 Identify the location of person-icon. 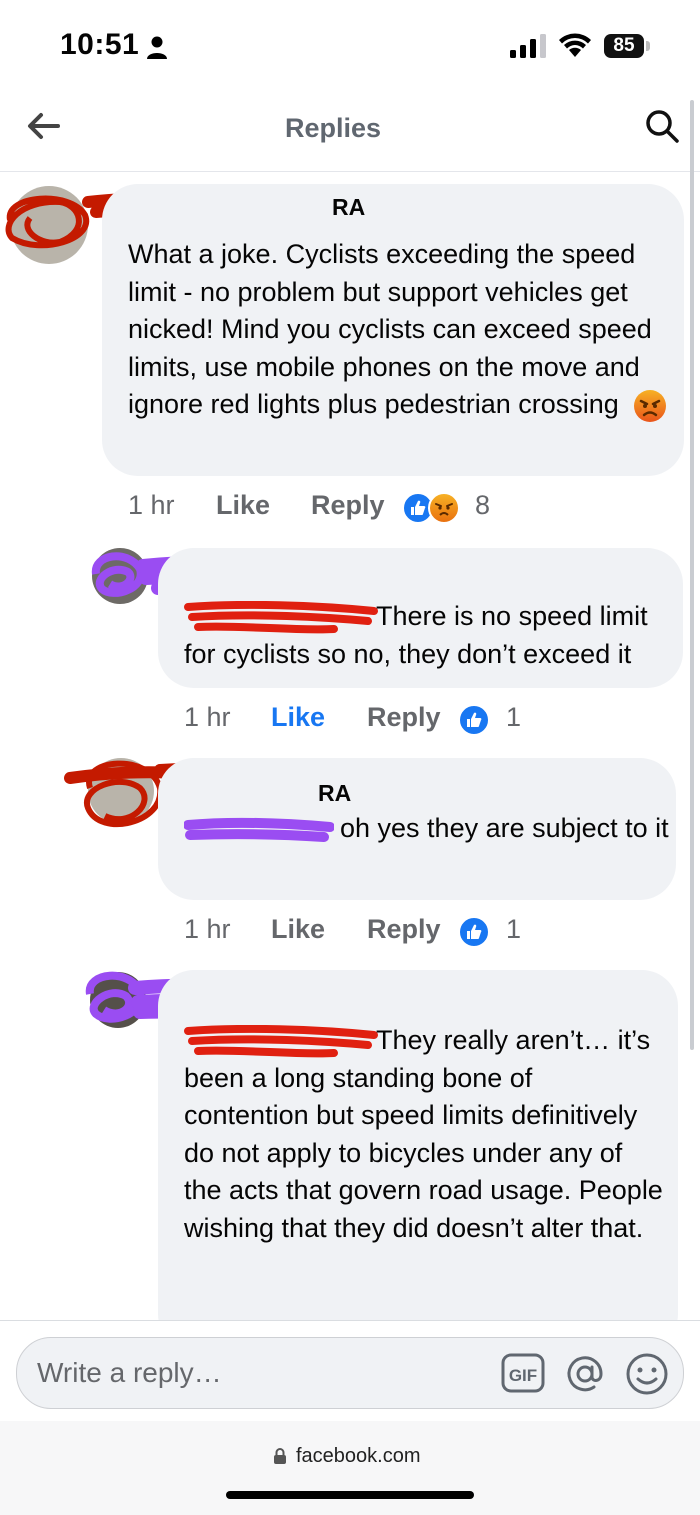
(157, 47).